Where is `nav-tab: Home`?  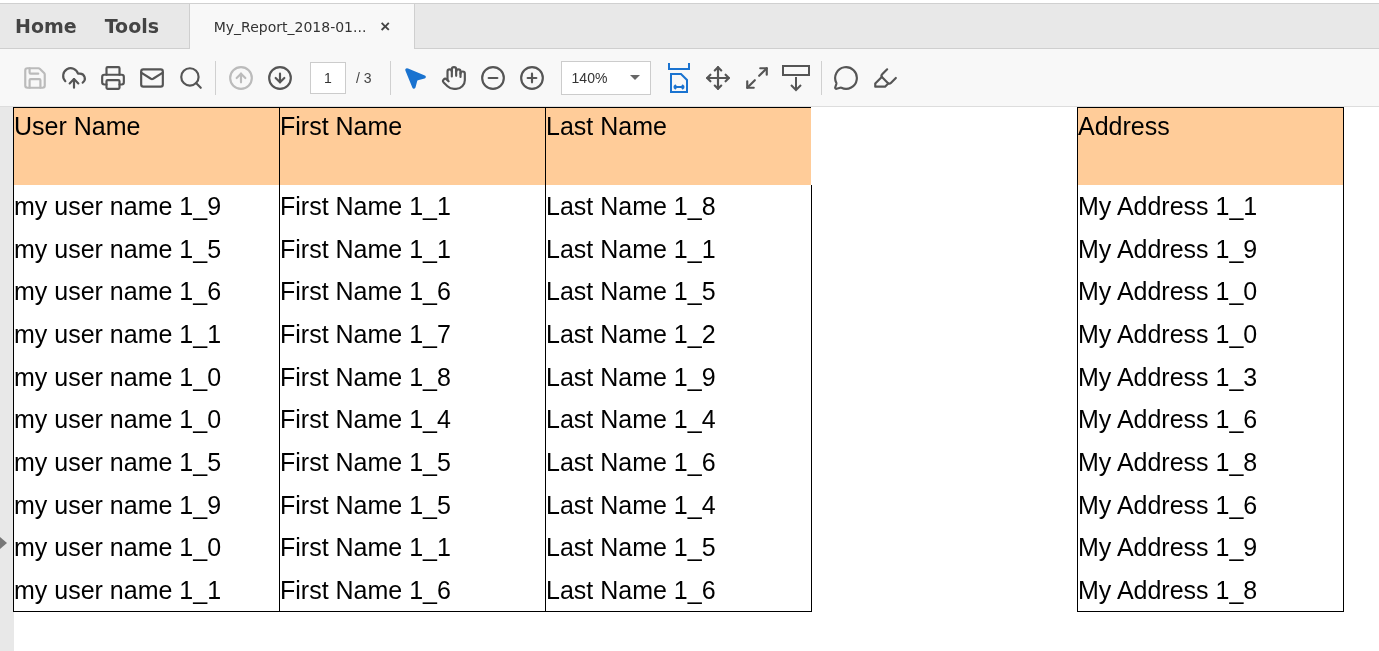
nav-tab: Home is located at coordinates (45, 26).